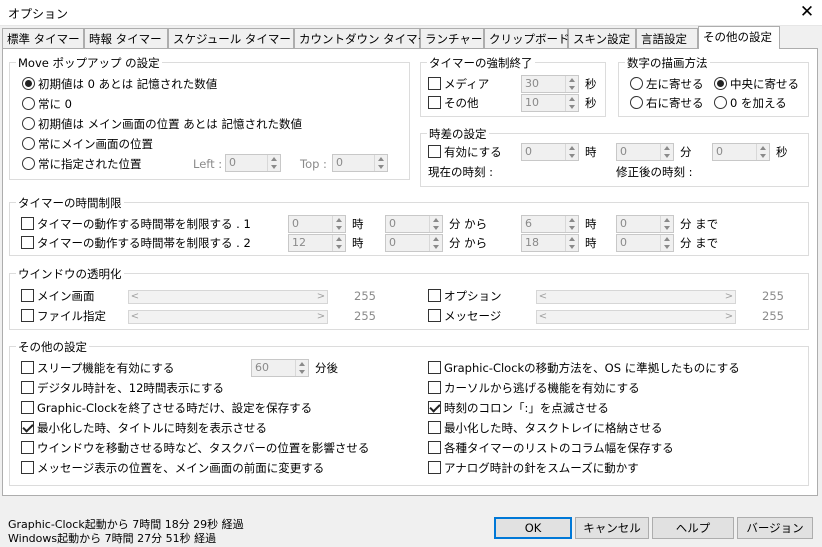 Image resolution: width=822 pixels, height=547 pixels. What do you see at coordinates (28, 123) in the screenshot?
I see `radio-initial-main-position` at bounding box center [28, 123].